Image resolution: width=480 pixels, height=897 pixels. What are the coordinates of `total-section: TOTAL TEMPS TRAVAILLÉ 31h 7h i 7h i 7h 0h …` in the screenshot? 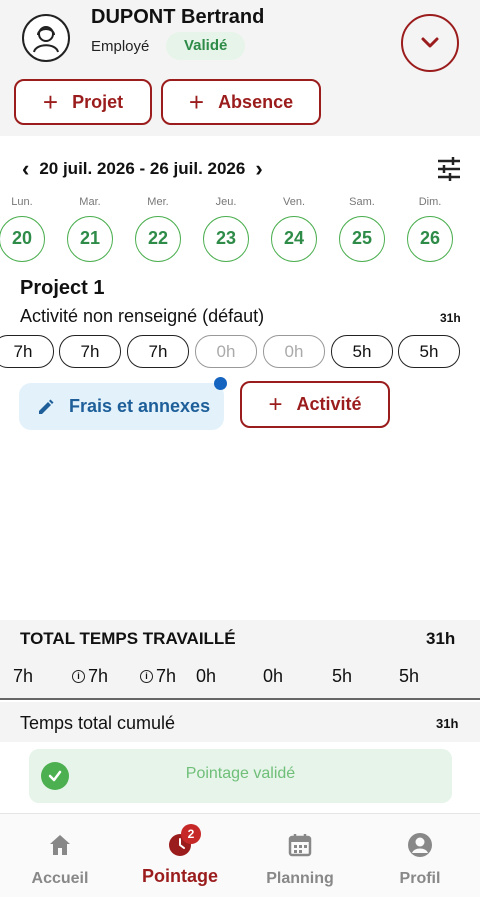 It's located at (240, 660).